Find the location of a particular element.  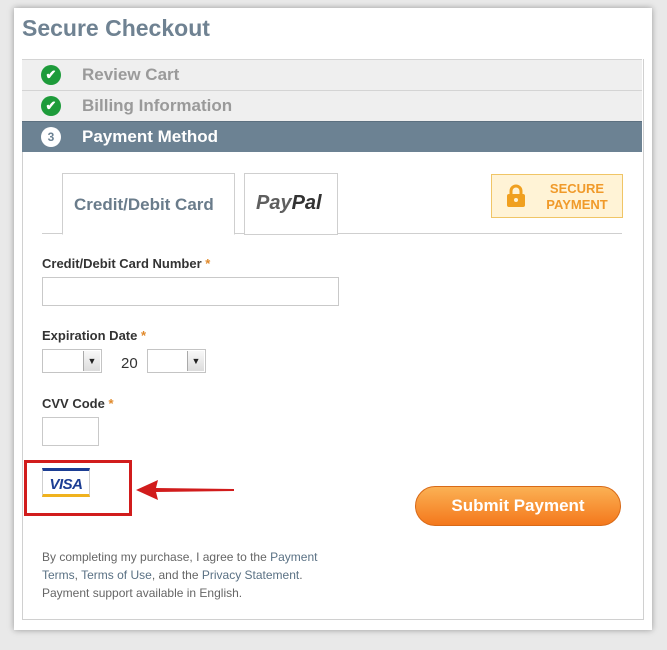

cvv-label: CVV Code * is located at coordinates (78, 403).